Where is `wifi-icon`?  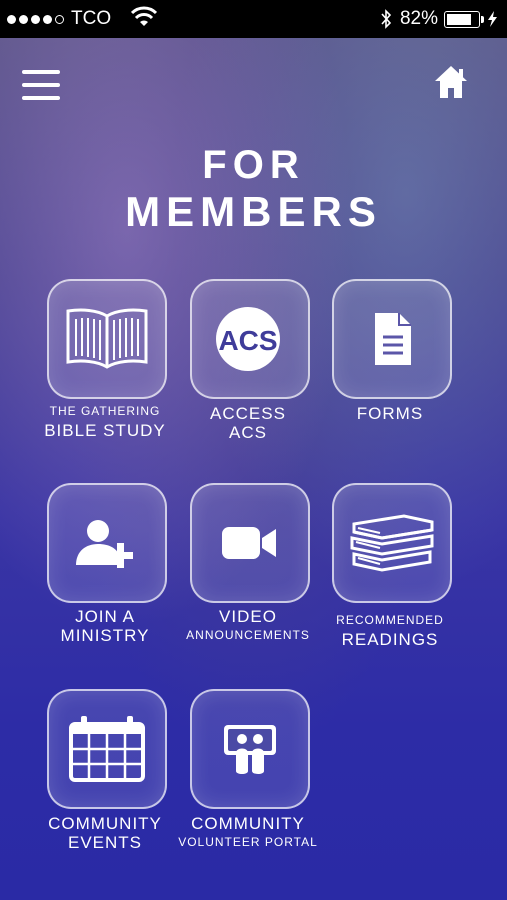 wifi-icon is located at coordinates (144, 16).